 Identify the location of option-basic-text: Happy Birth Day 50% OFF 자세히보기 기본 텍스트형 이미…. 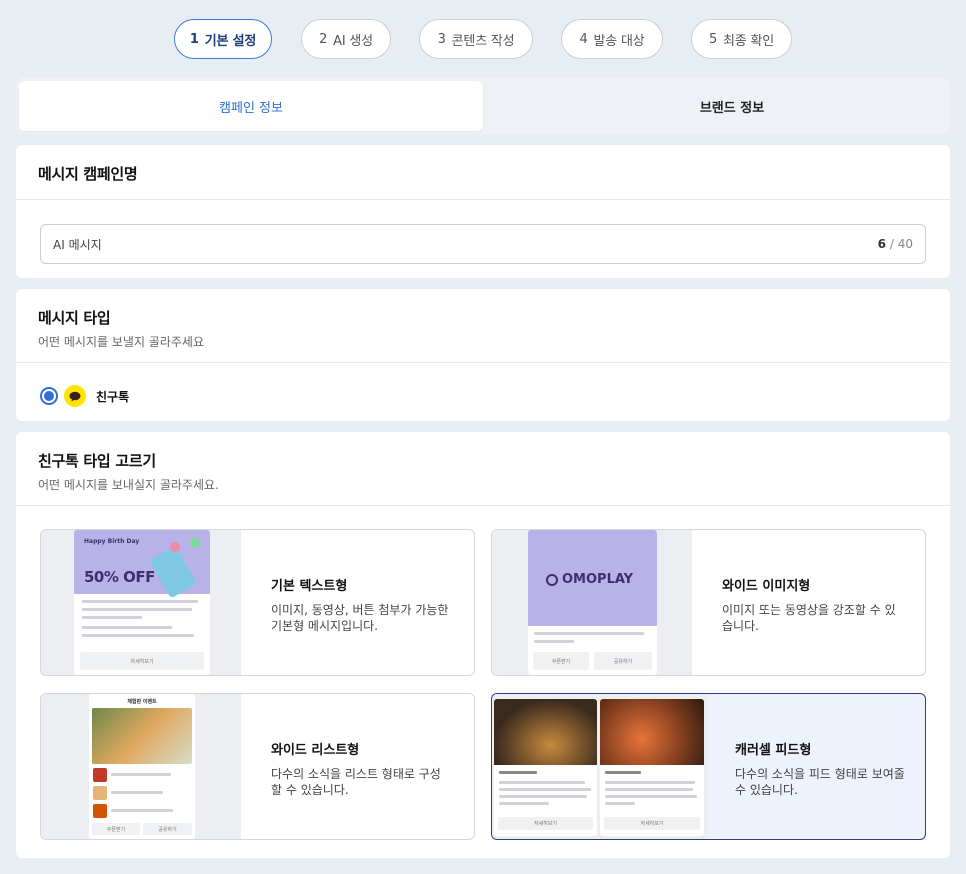
(257, 602).